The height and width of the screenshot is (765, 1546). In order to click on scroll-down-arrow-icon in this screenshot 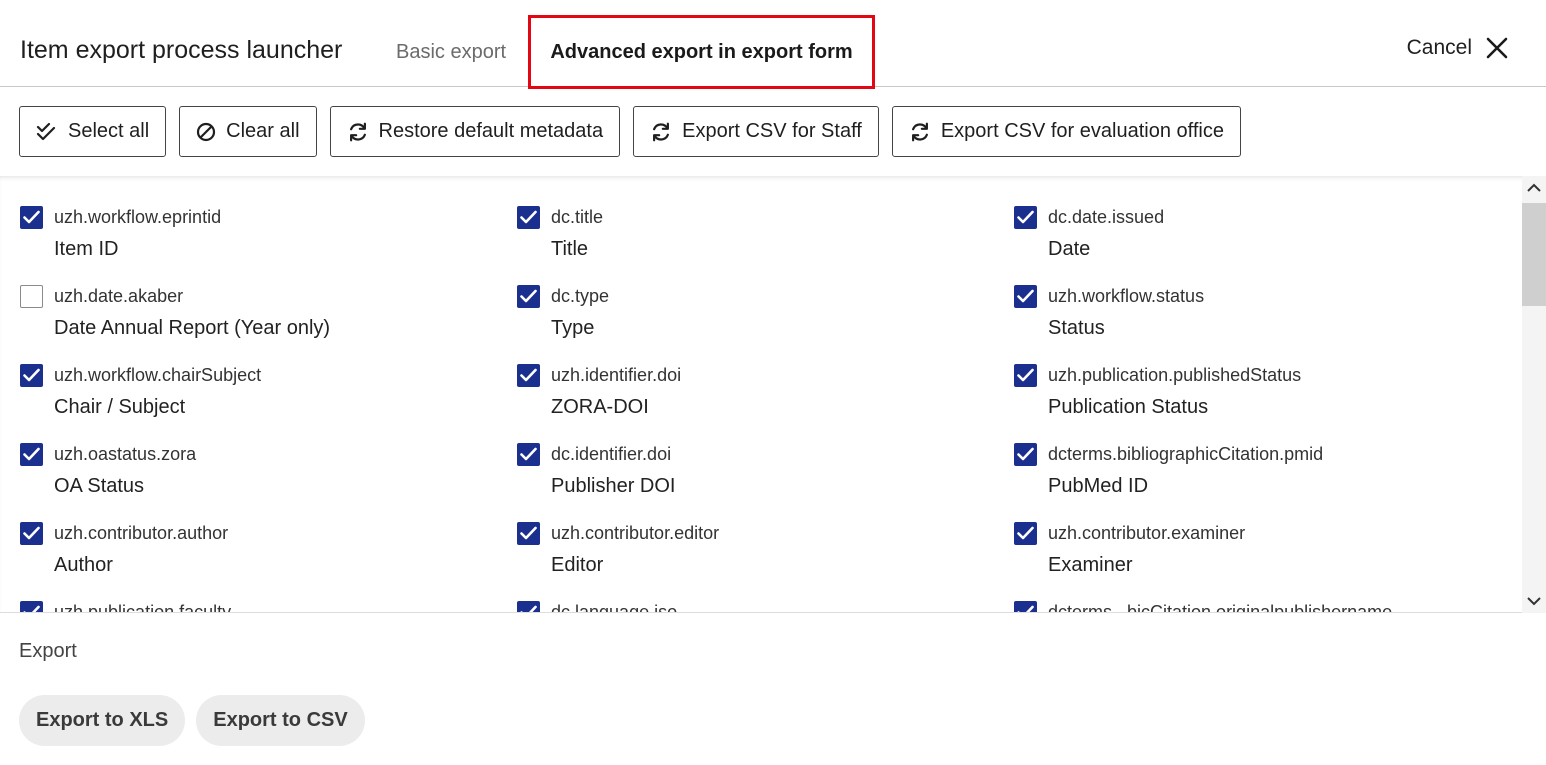, I will do `click(1534, 601)`.